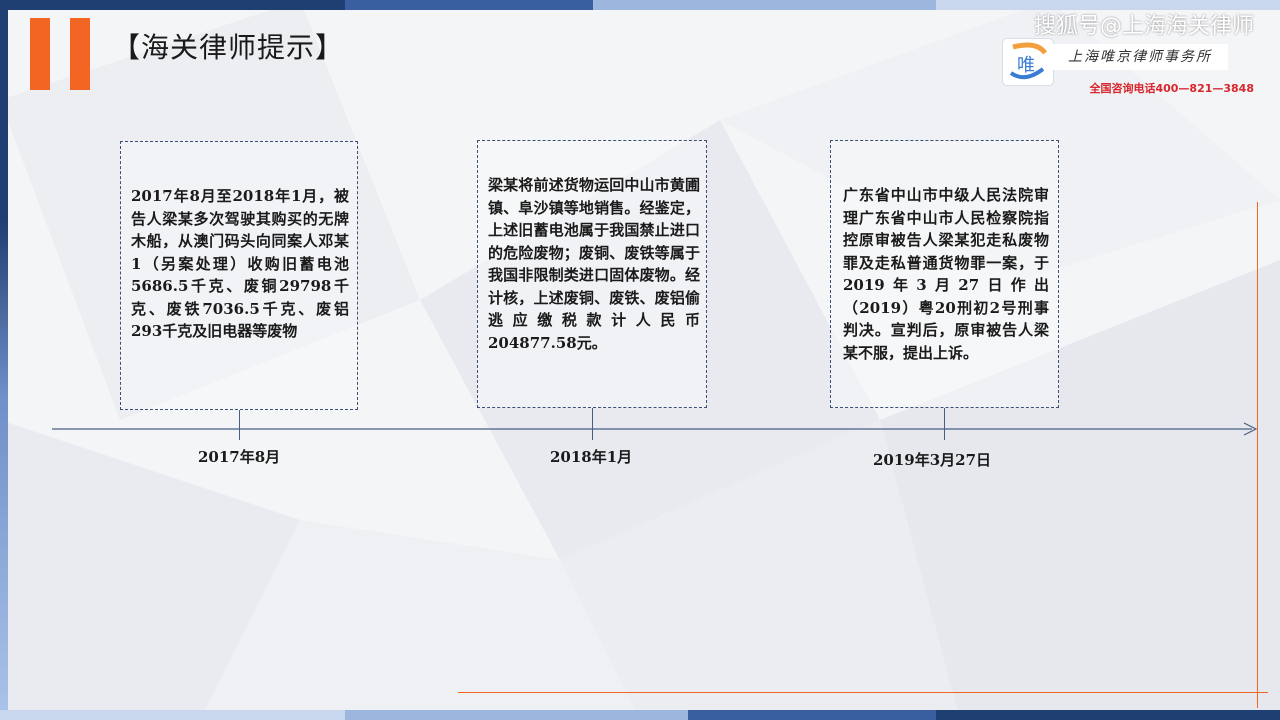  What do you see at coordinates (932, 460) in the screenshot?
I see `date-label-3: 2019年3月27日` at bounding box center [932, 460].